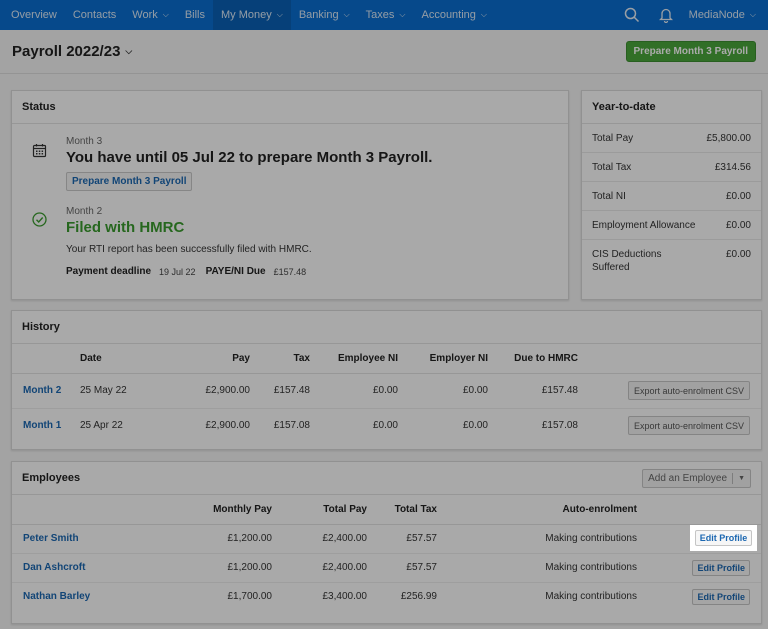  What do you see at coordinates (687, 478) in the screenshot?
I see `add-employee-button: Add an Employee` at bounding box center [687, 478].